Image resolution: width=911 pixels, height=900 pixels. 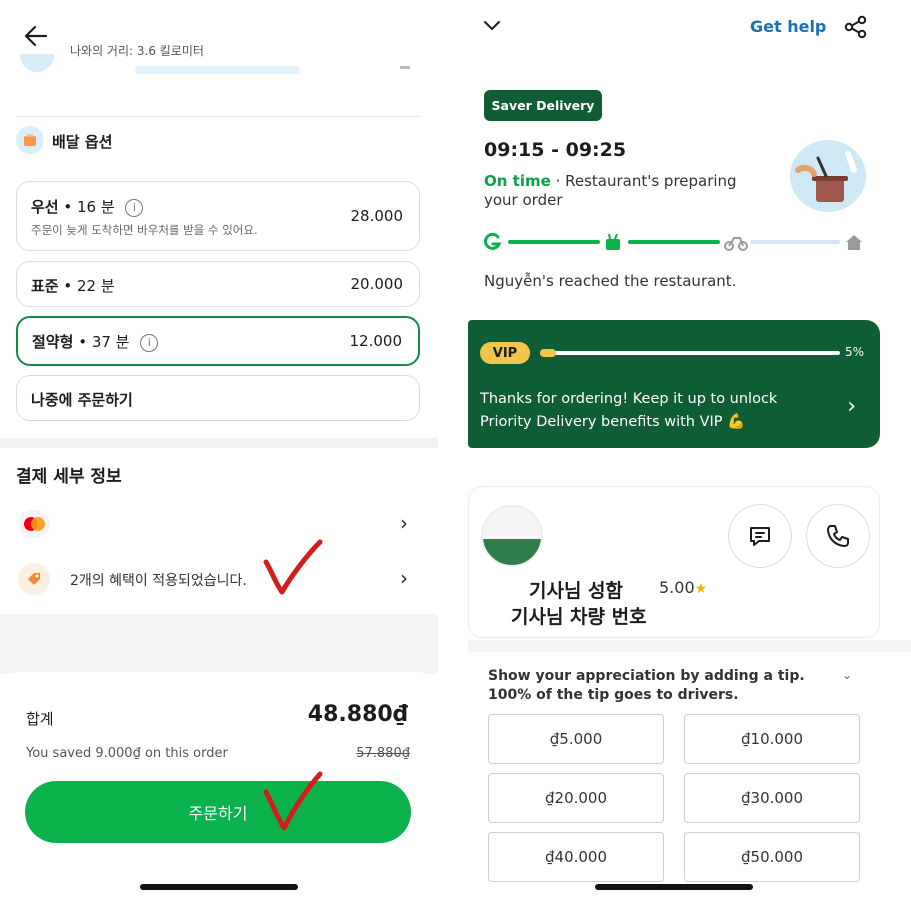 I want to click on savings-text: You saved 9.000₫ on this order, so click(x=127, y=753).